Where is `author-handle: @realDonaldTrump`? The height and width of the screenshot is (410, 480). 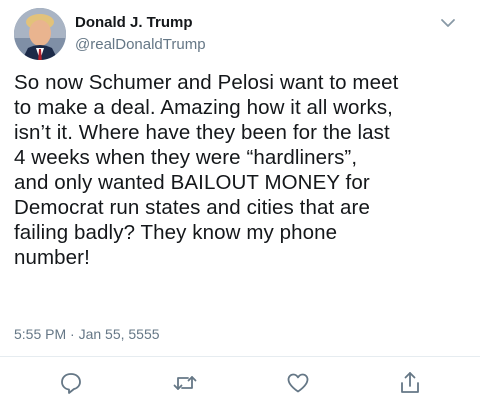
author-handle: @realDonaldTrump is located at coordinates (140, 44).